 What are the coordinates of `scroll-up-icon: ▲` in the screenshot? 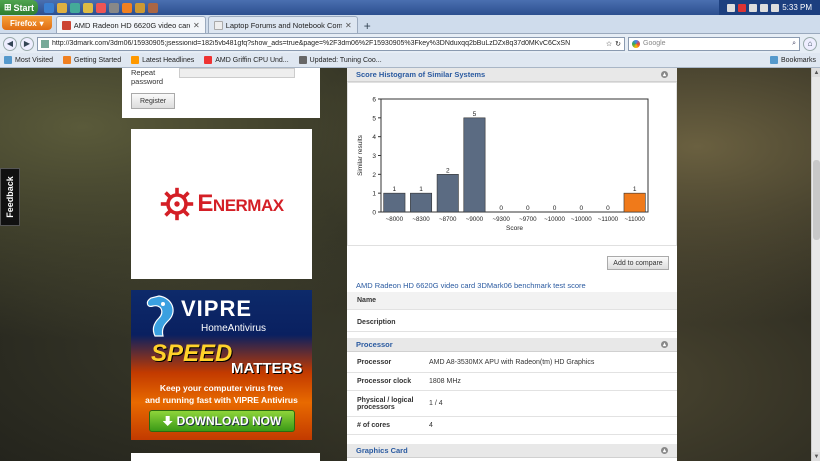 It's located at (816, 72).